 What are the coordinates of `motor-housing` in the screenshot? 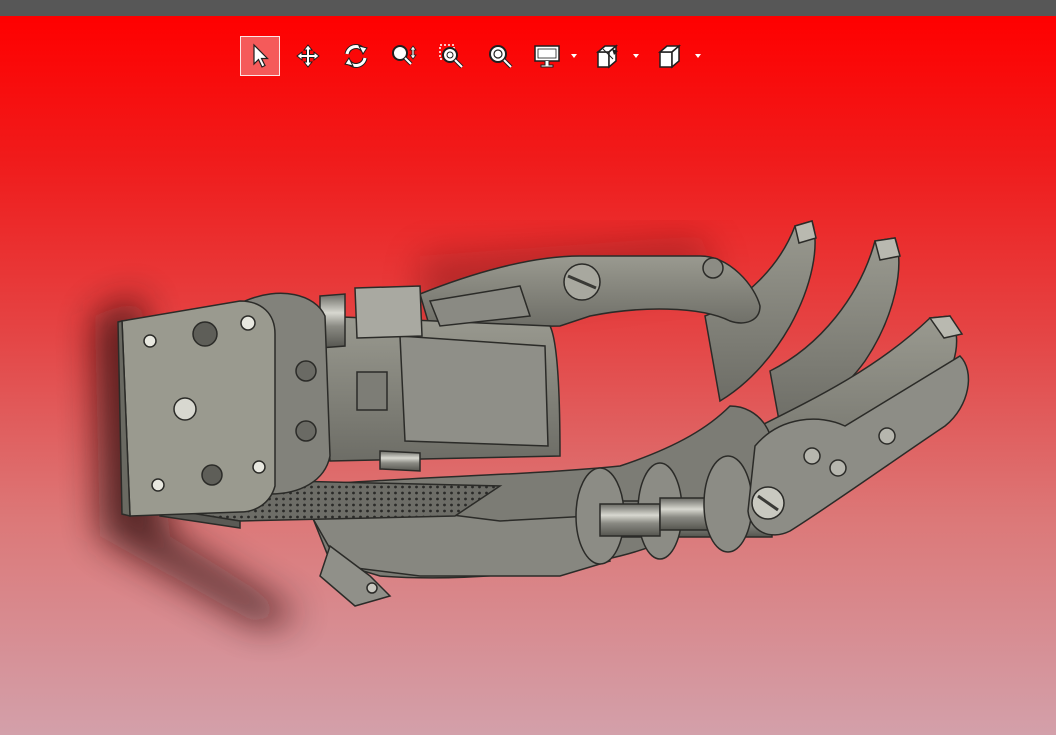 It's located at (440, 378).